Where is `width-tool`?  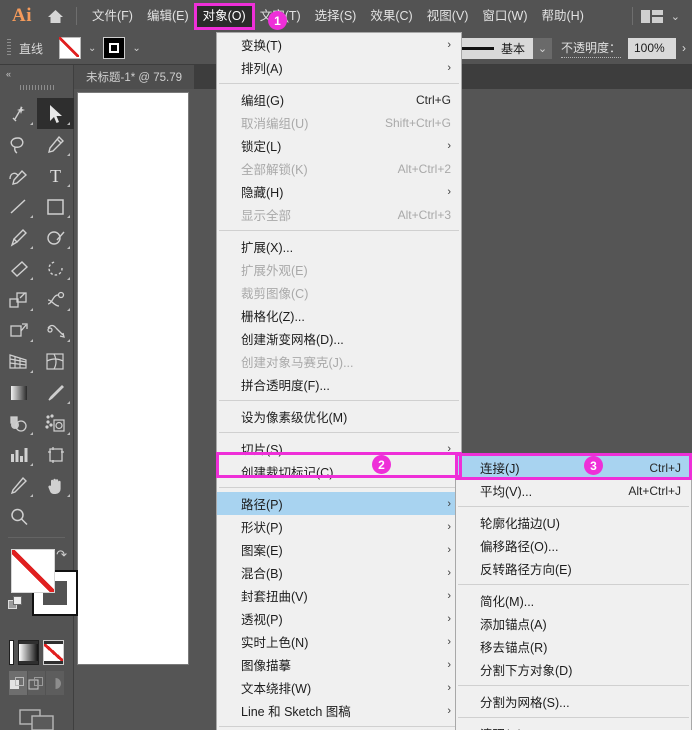 width-tool is located at coordinates (55, 299).